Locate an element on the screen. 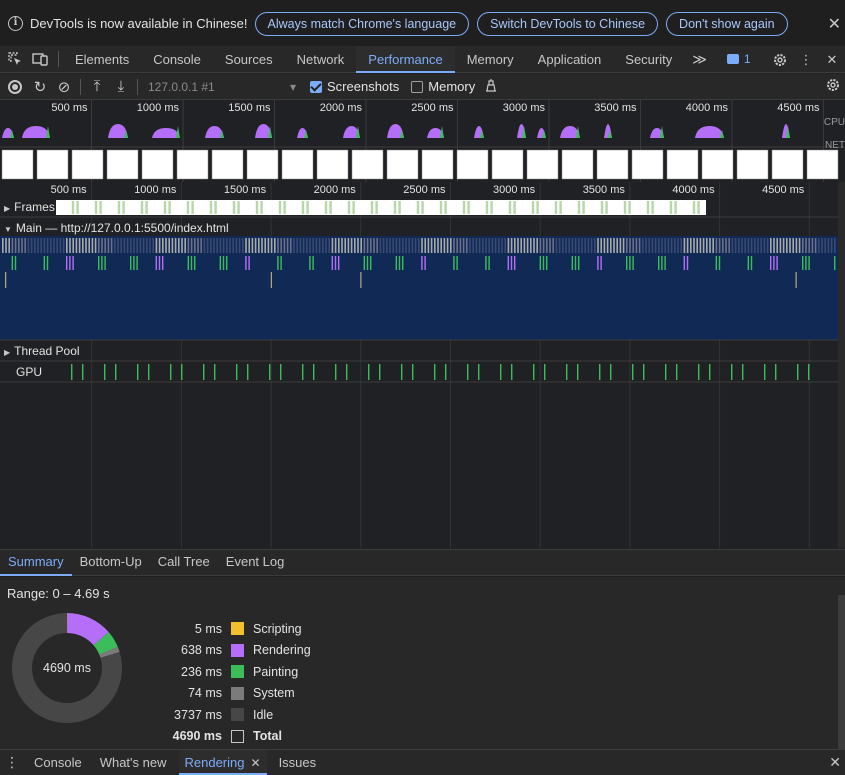 The width and height of the screenshot is (845, 775). tab-security: Security is located at coordinates (648, 59).